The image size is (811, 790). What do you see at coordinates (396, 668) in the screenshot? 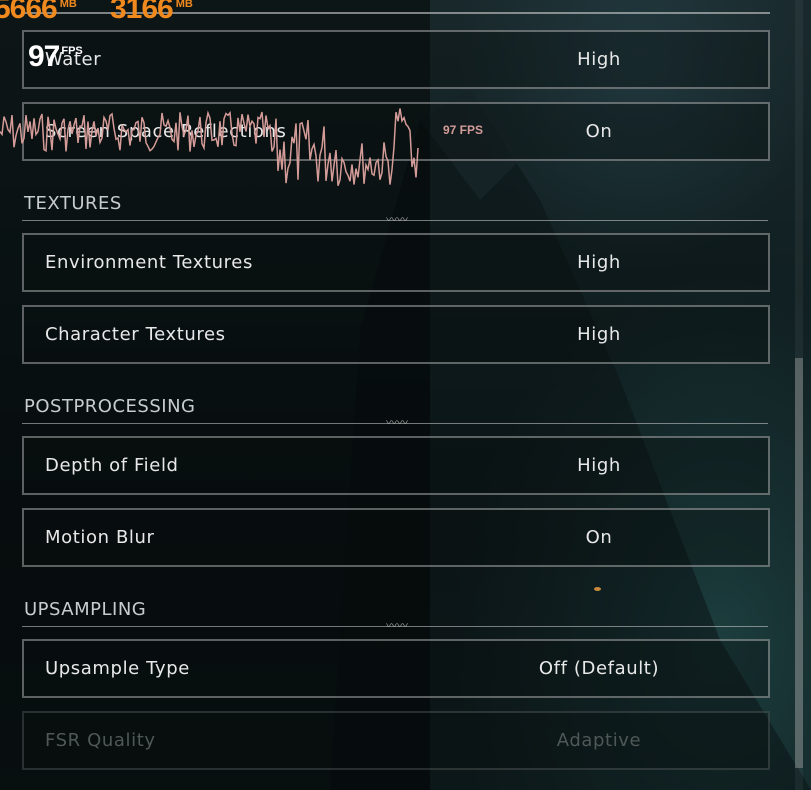
I see `setting-row-upsample-type: Upsample Type Off (Default)` at bounding box center [396, 668].